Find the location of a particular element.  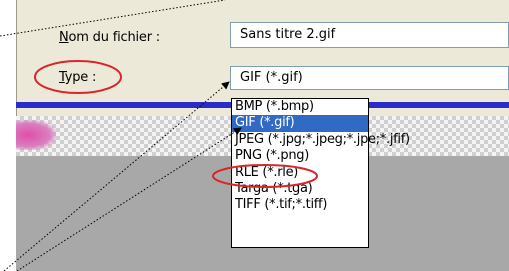

filename-label: Nom du fichier : is located at coordinates (109, 37).